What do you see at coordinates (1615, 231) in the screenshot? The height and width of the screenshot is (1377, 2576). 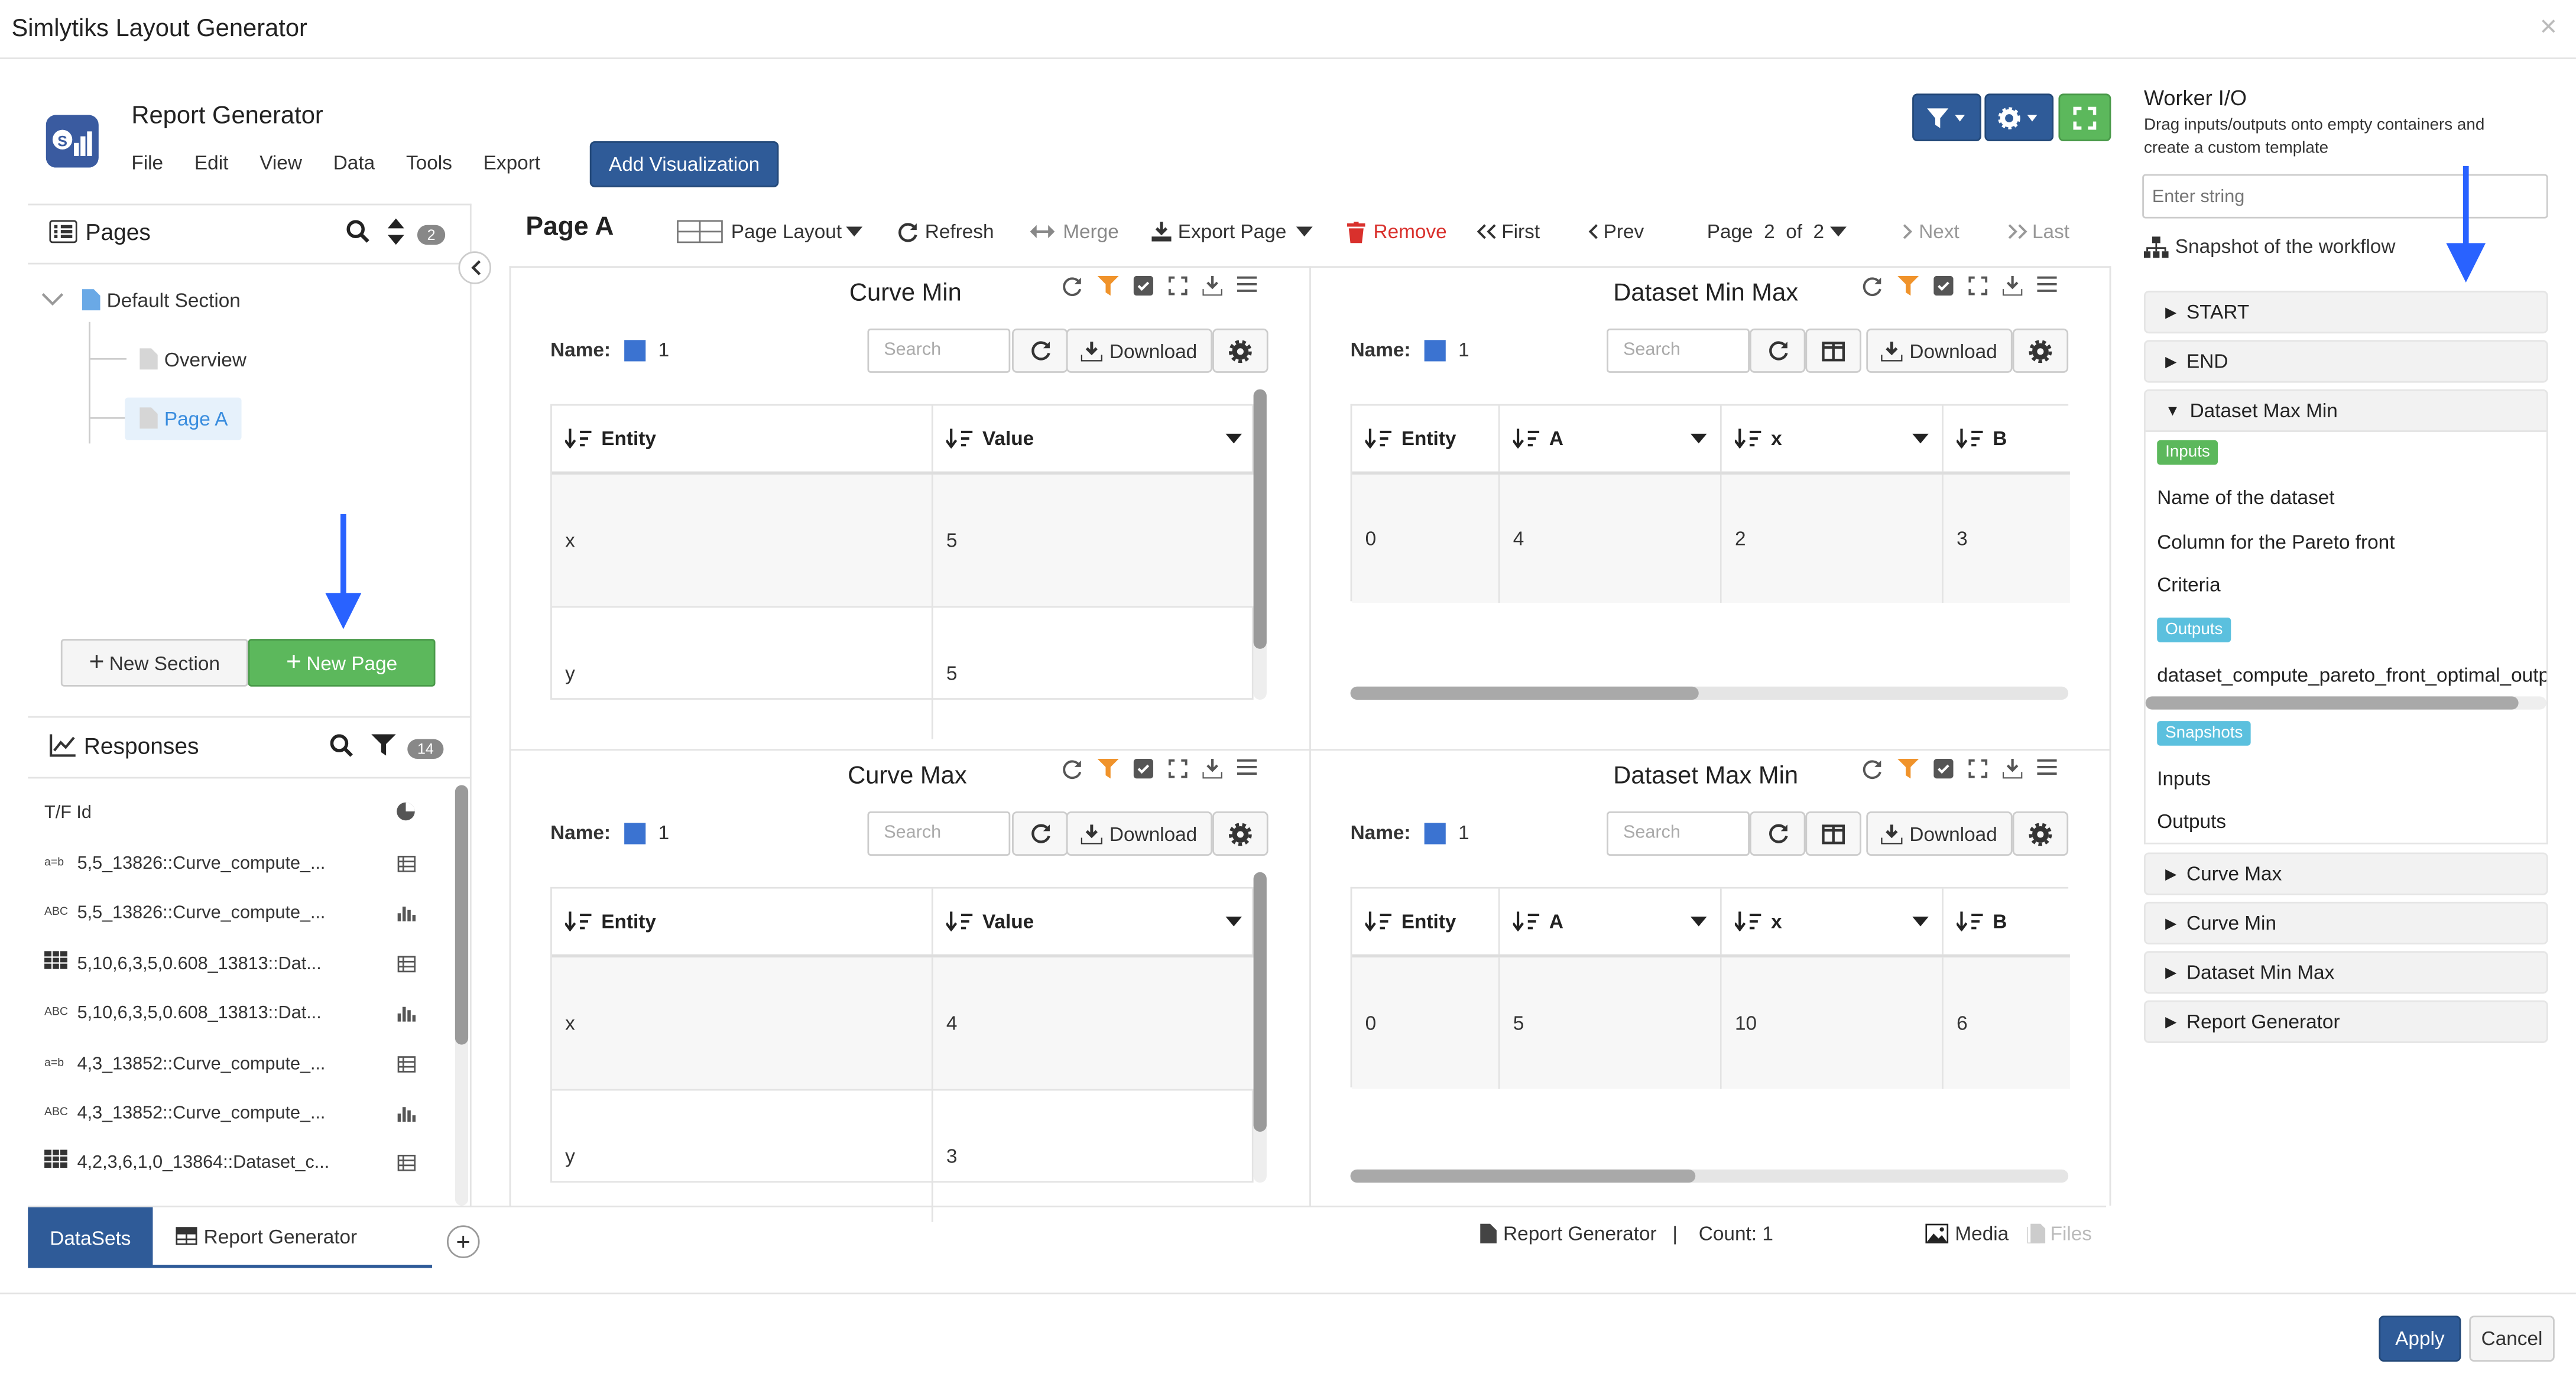 I see `prev-page-button: Prev` at bounding box center [1615, 231].